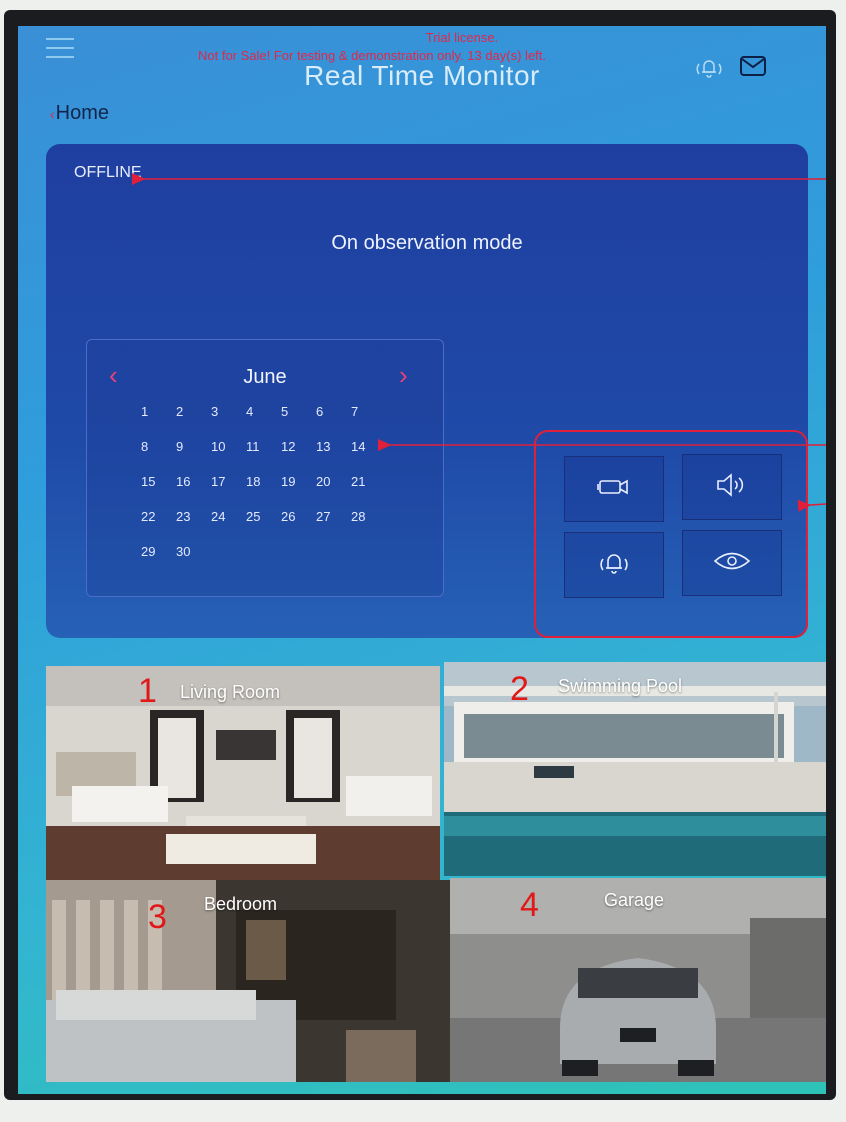  I want to click on calendar-day: 25, so click(263, 526).